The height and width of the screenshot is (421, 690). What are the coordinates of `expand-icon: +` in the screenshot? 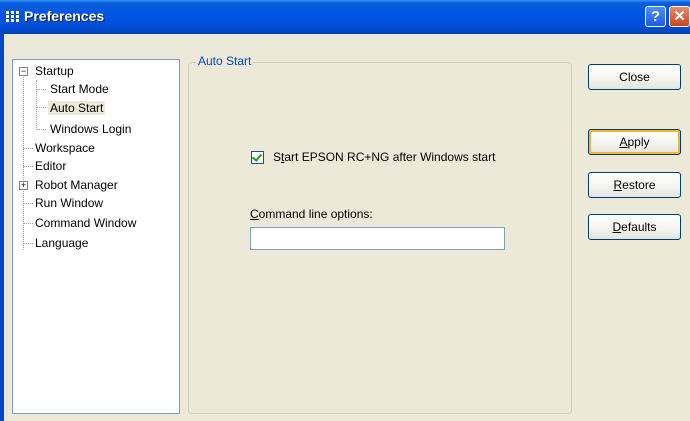 It's located at (23, 185).